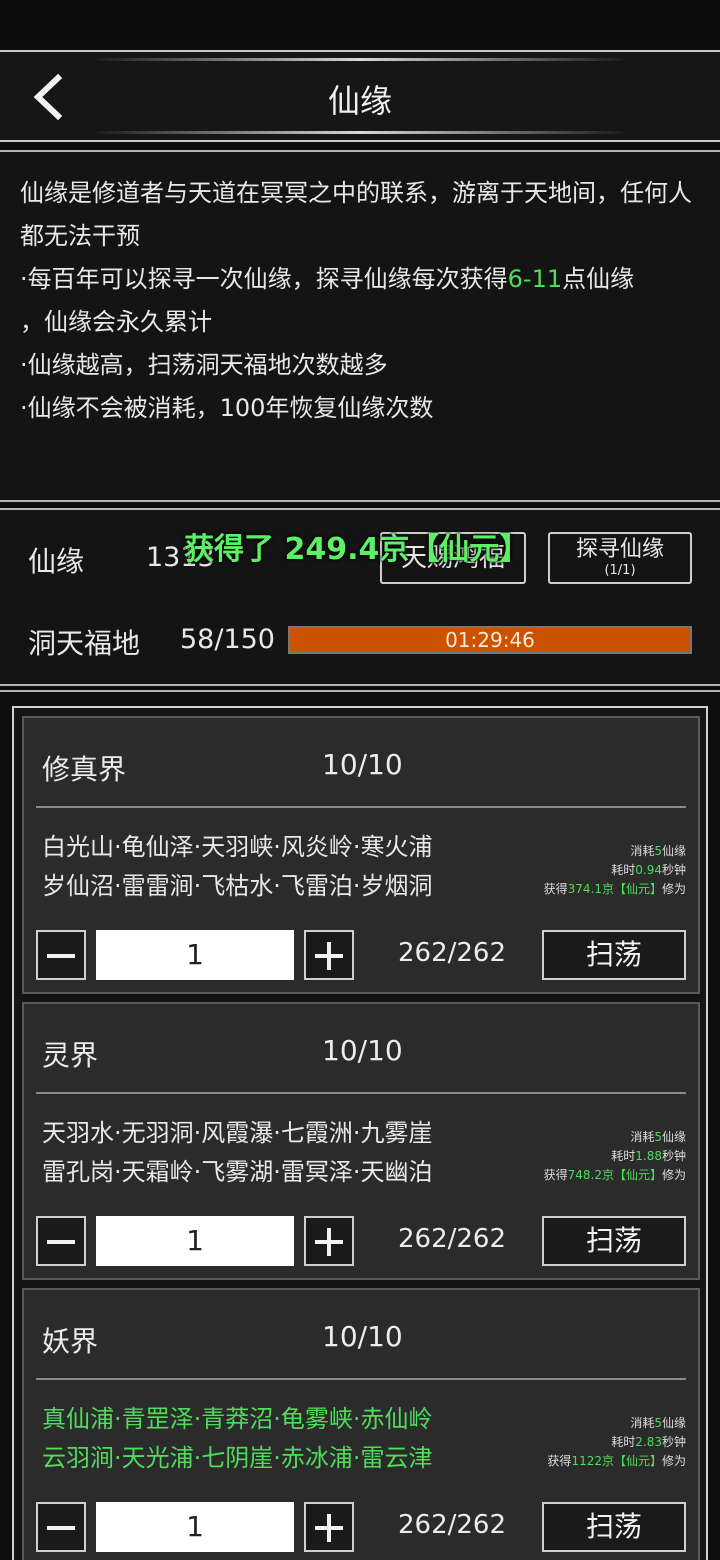 The height and width of the screenshot is (1560, 720). I want to click on places-line: 真仙浦·青罡泽·青莽沼·龟雾峡·赤仙岭, so click(237, 1419).